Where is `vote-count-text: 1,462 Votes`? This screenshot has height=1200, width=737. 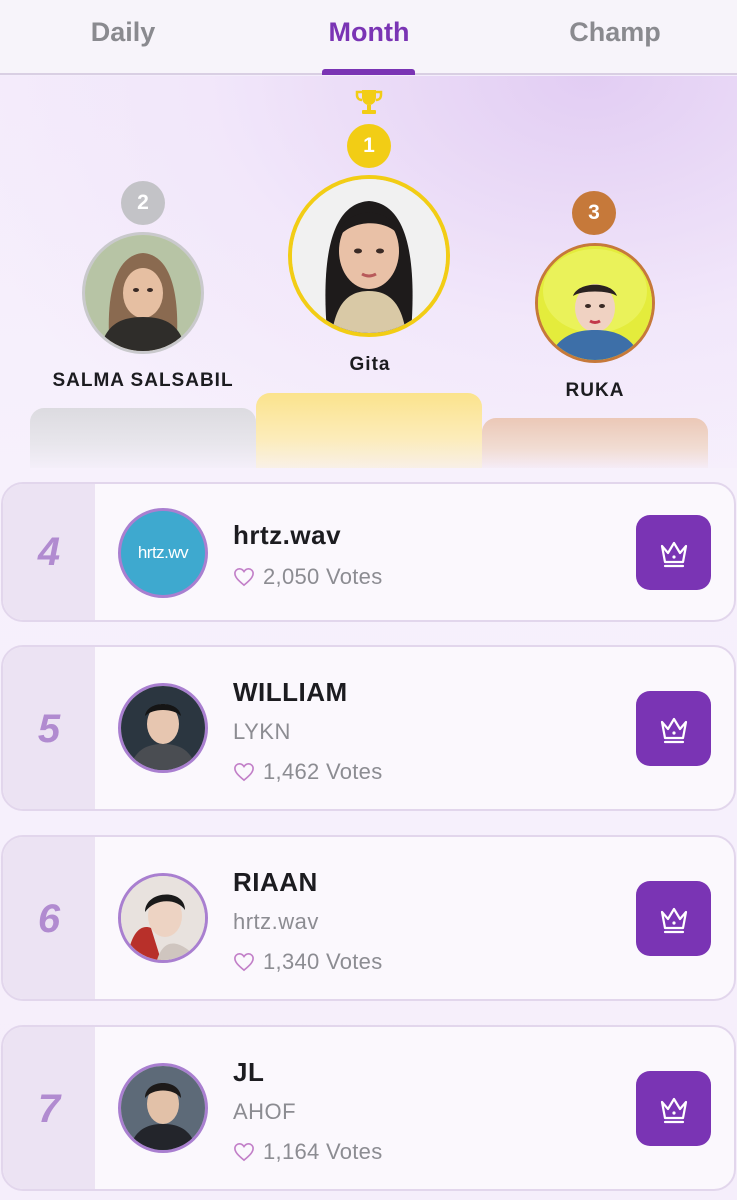
vote-count-text: 1,462 Votes is located at coordinates (323, 771).